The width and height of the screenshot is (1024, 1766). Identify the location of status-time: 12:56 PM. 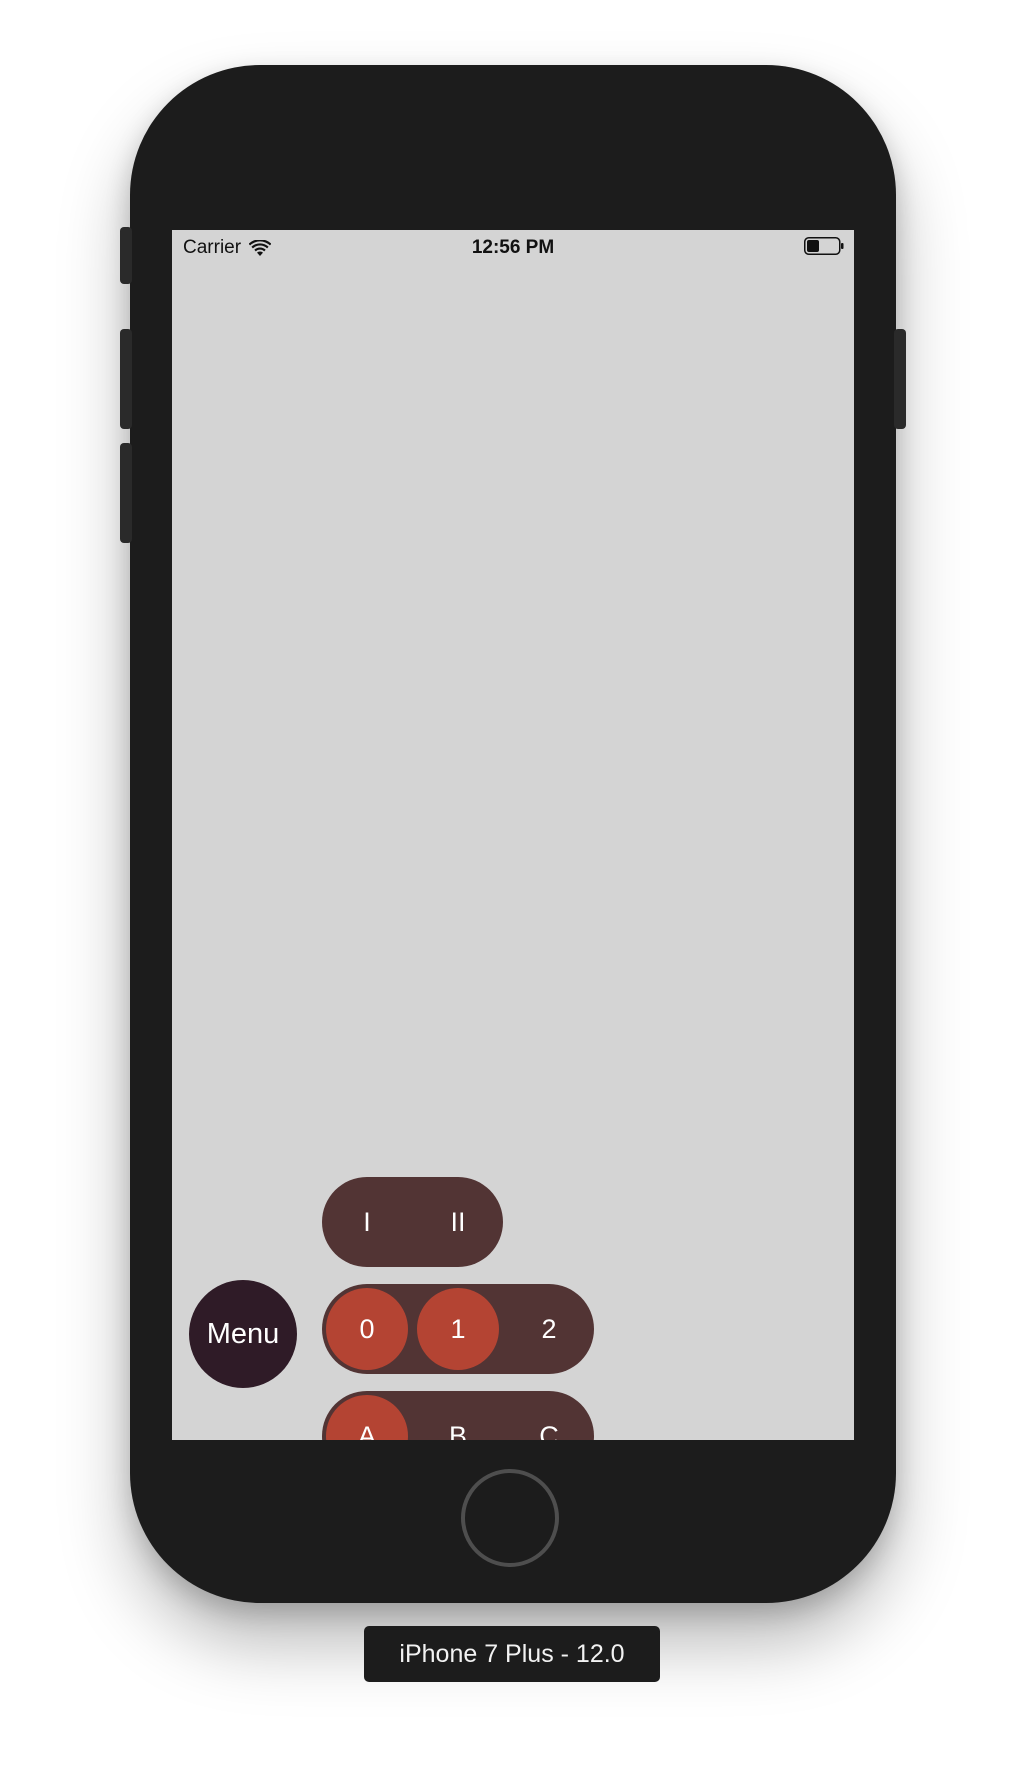
(513, 247).